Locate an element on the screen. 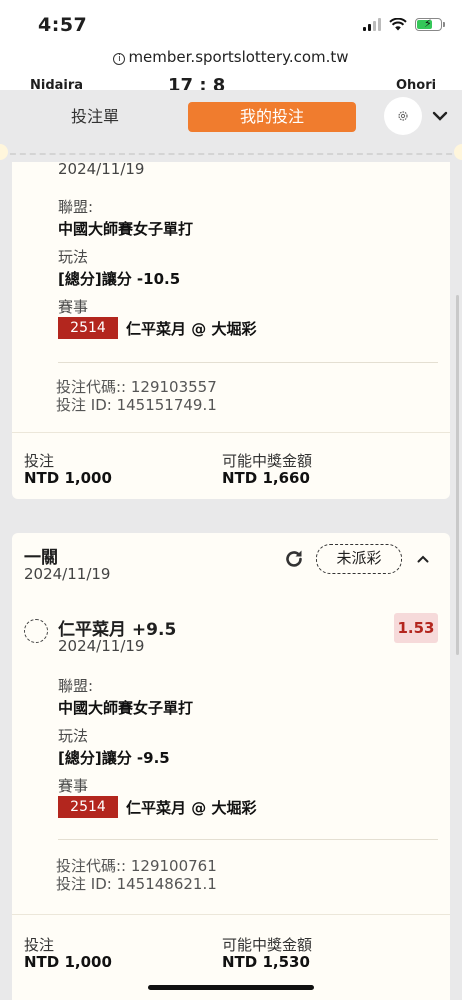  play-value: [總分]讓分 -9.5 is located at coordinates (114, 758).